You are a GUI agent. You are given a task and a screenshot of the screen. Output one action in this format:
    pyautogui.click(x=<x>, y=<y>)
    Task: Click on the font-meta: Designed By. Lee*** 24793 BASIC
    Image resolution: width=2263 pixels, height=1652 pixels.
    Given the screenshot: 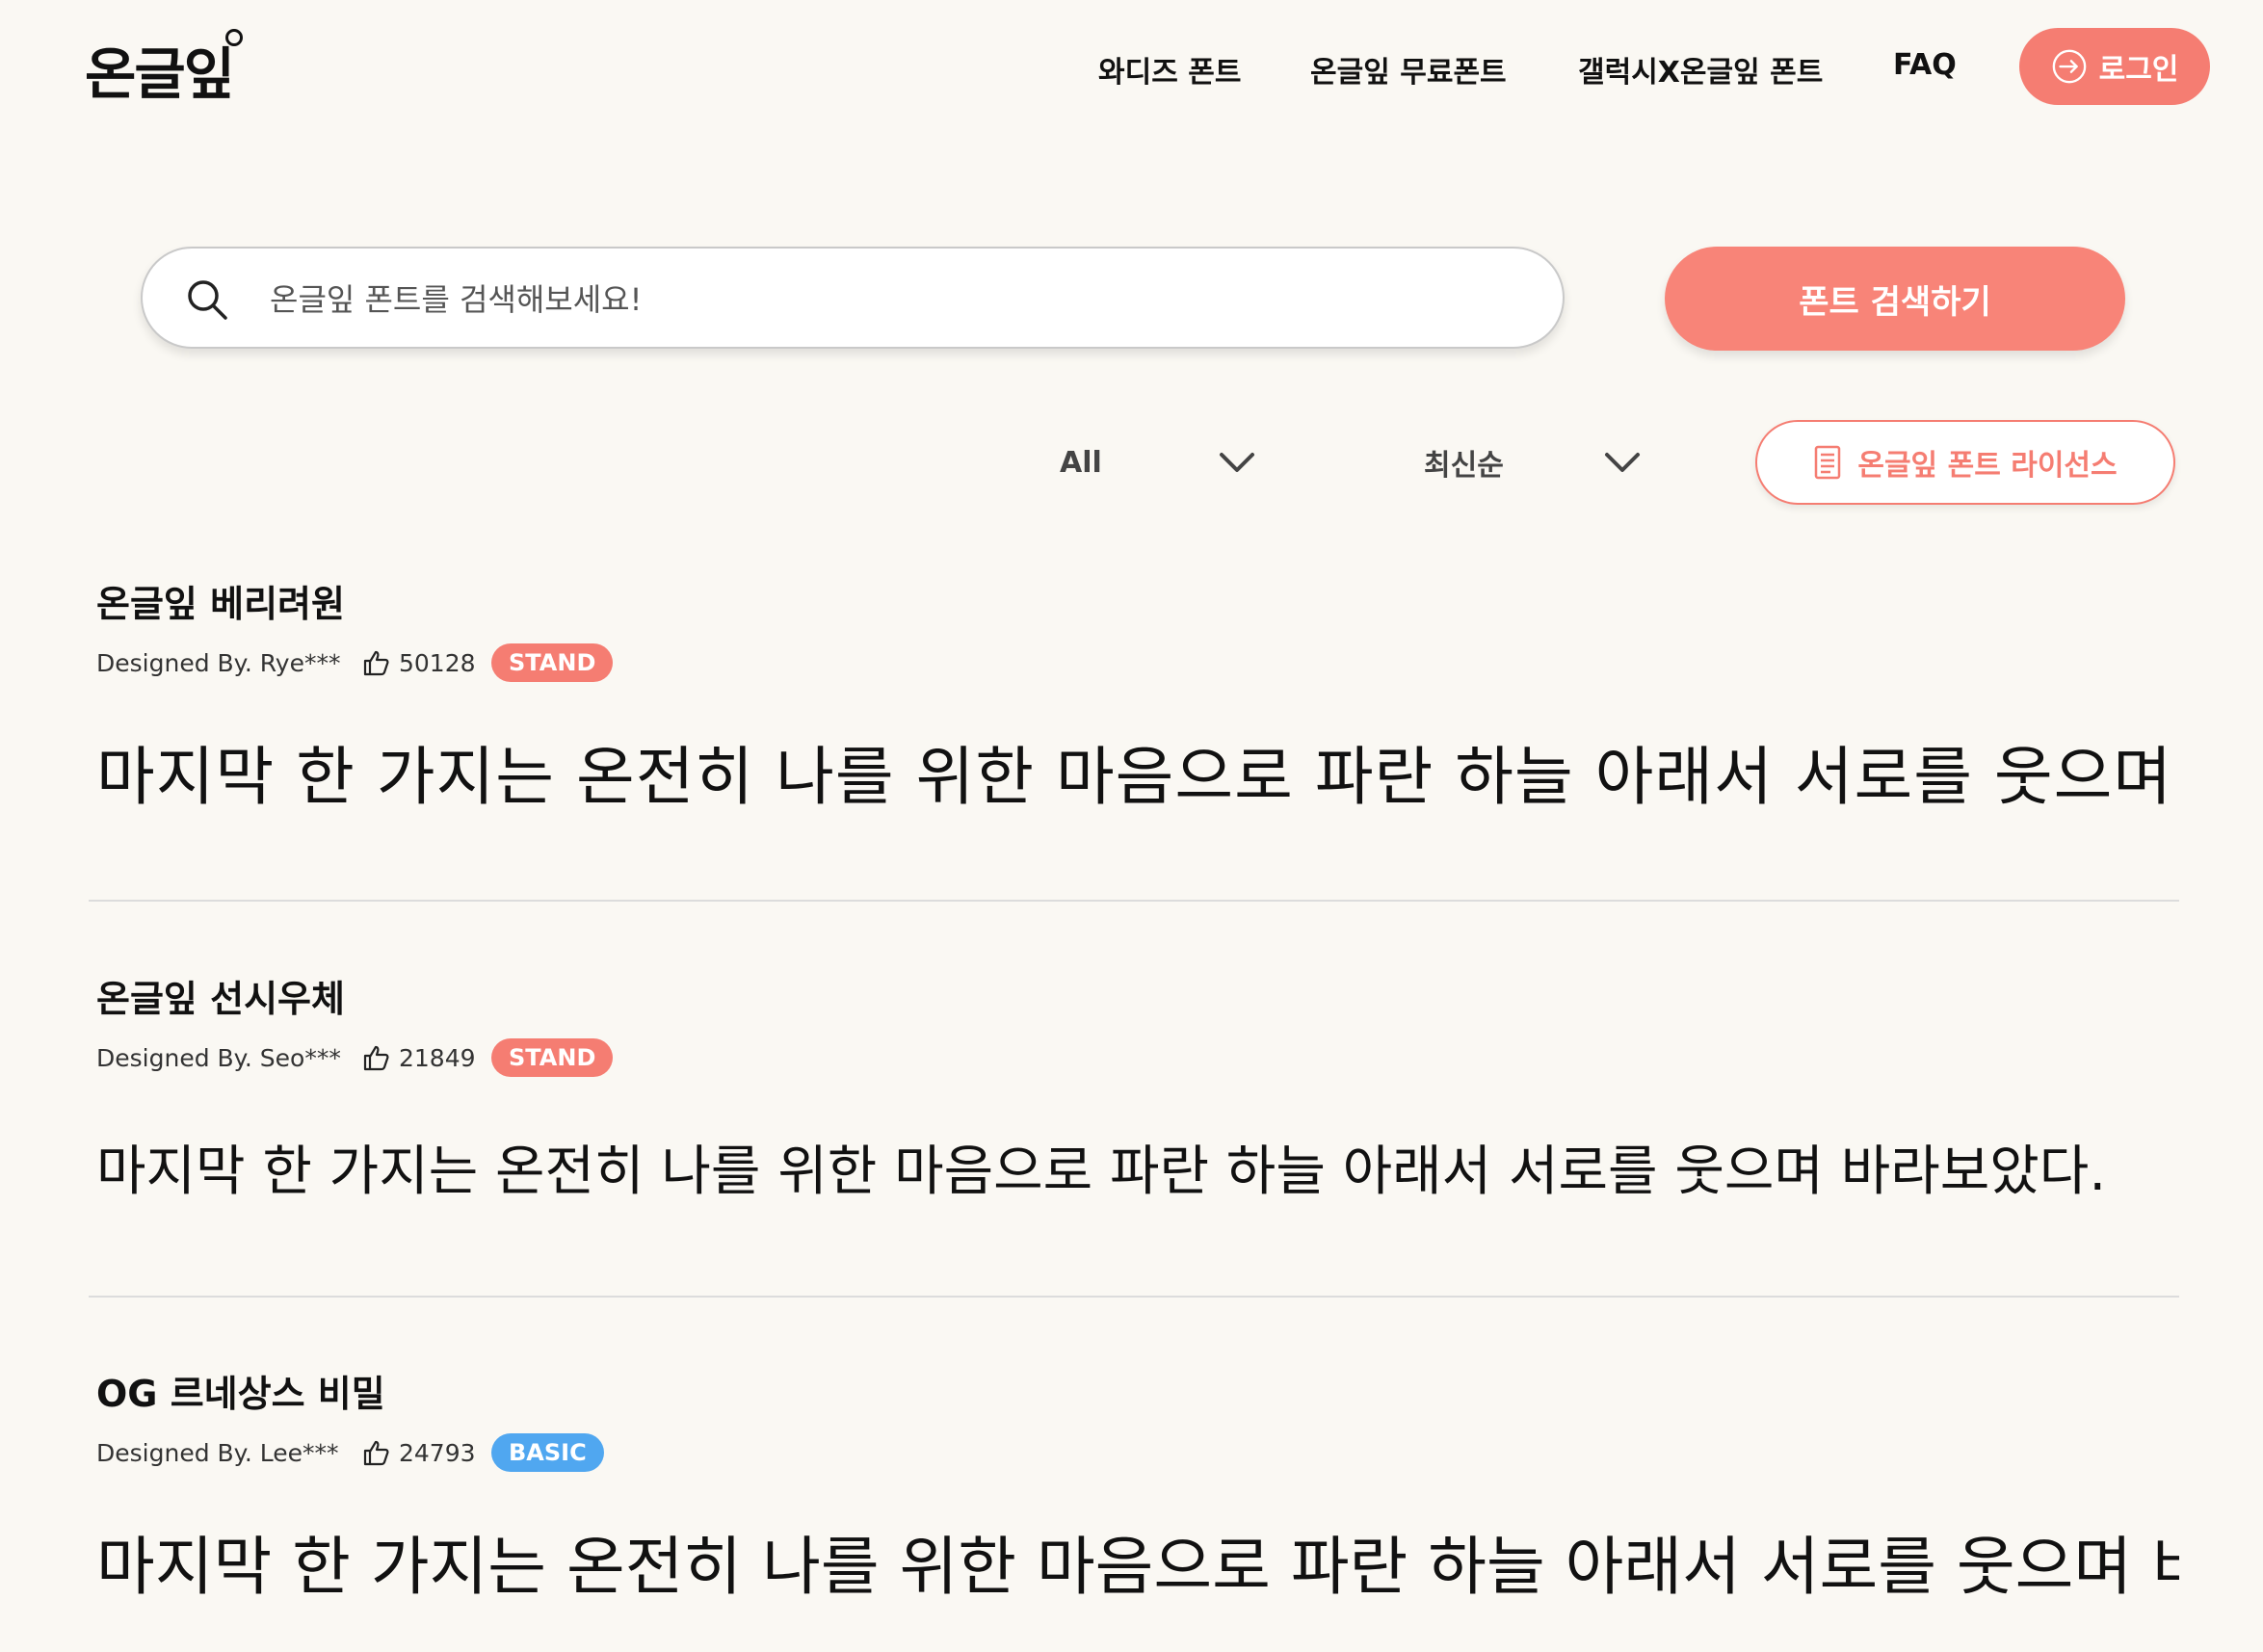 What is the action you would take?
    pyautogui.click(x=1138, y=1452)
    